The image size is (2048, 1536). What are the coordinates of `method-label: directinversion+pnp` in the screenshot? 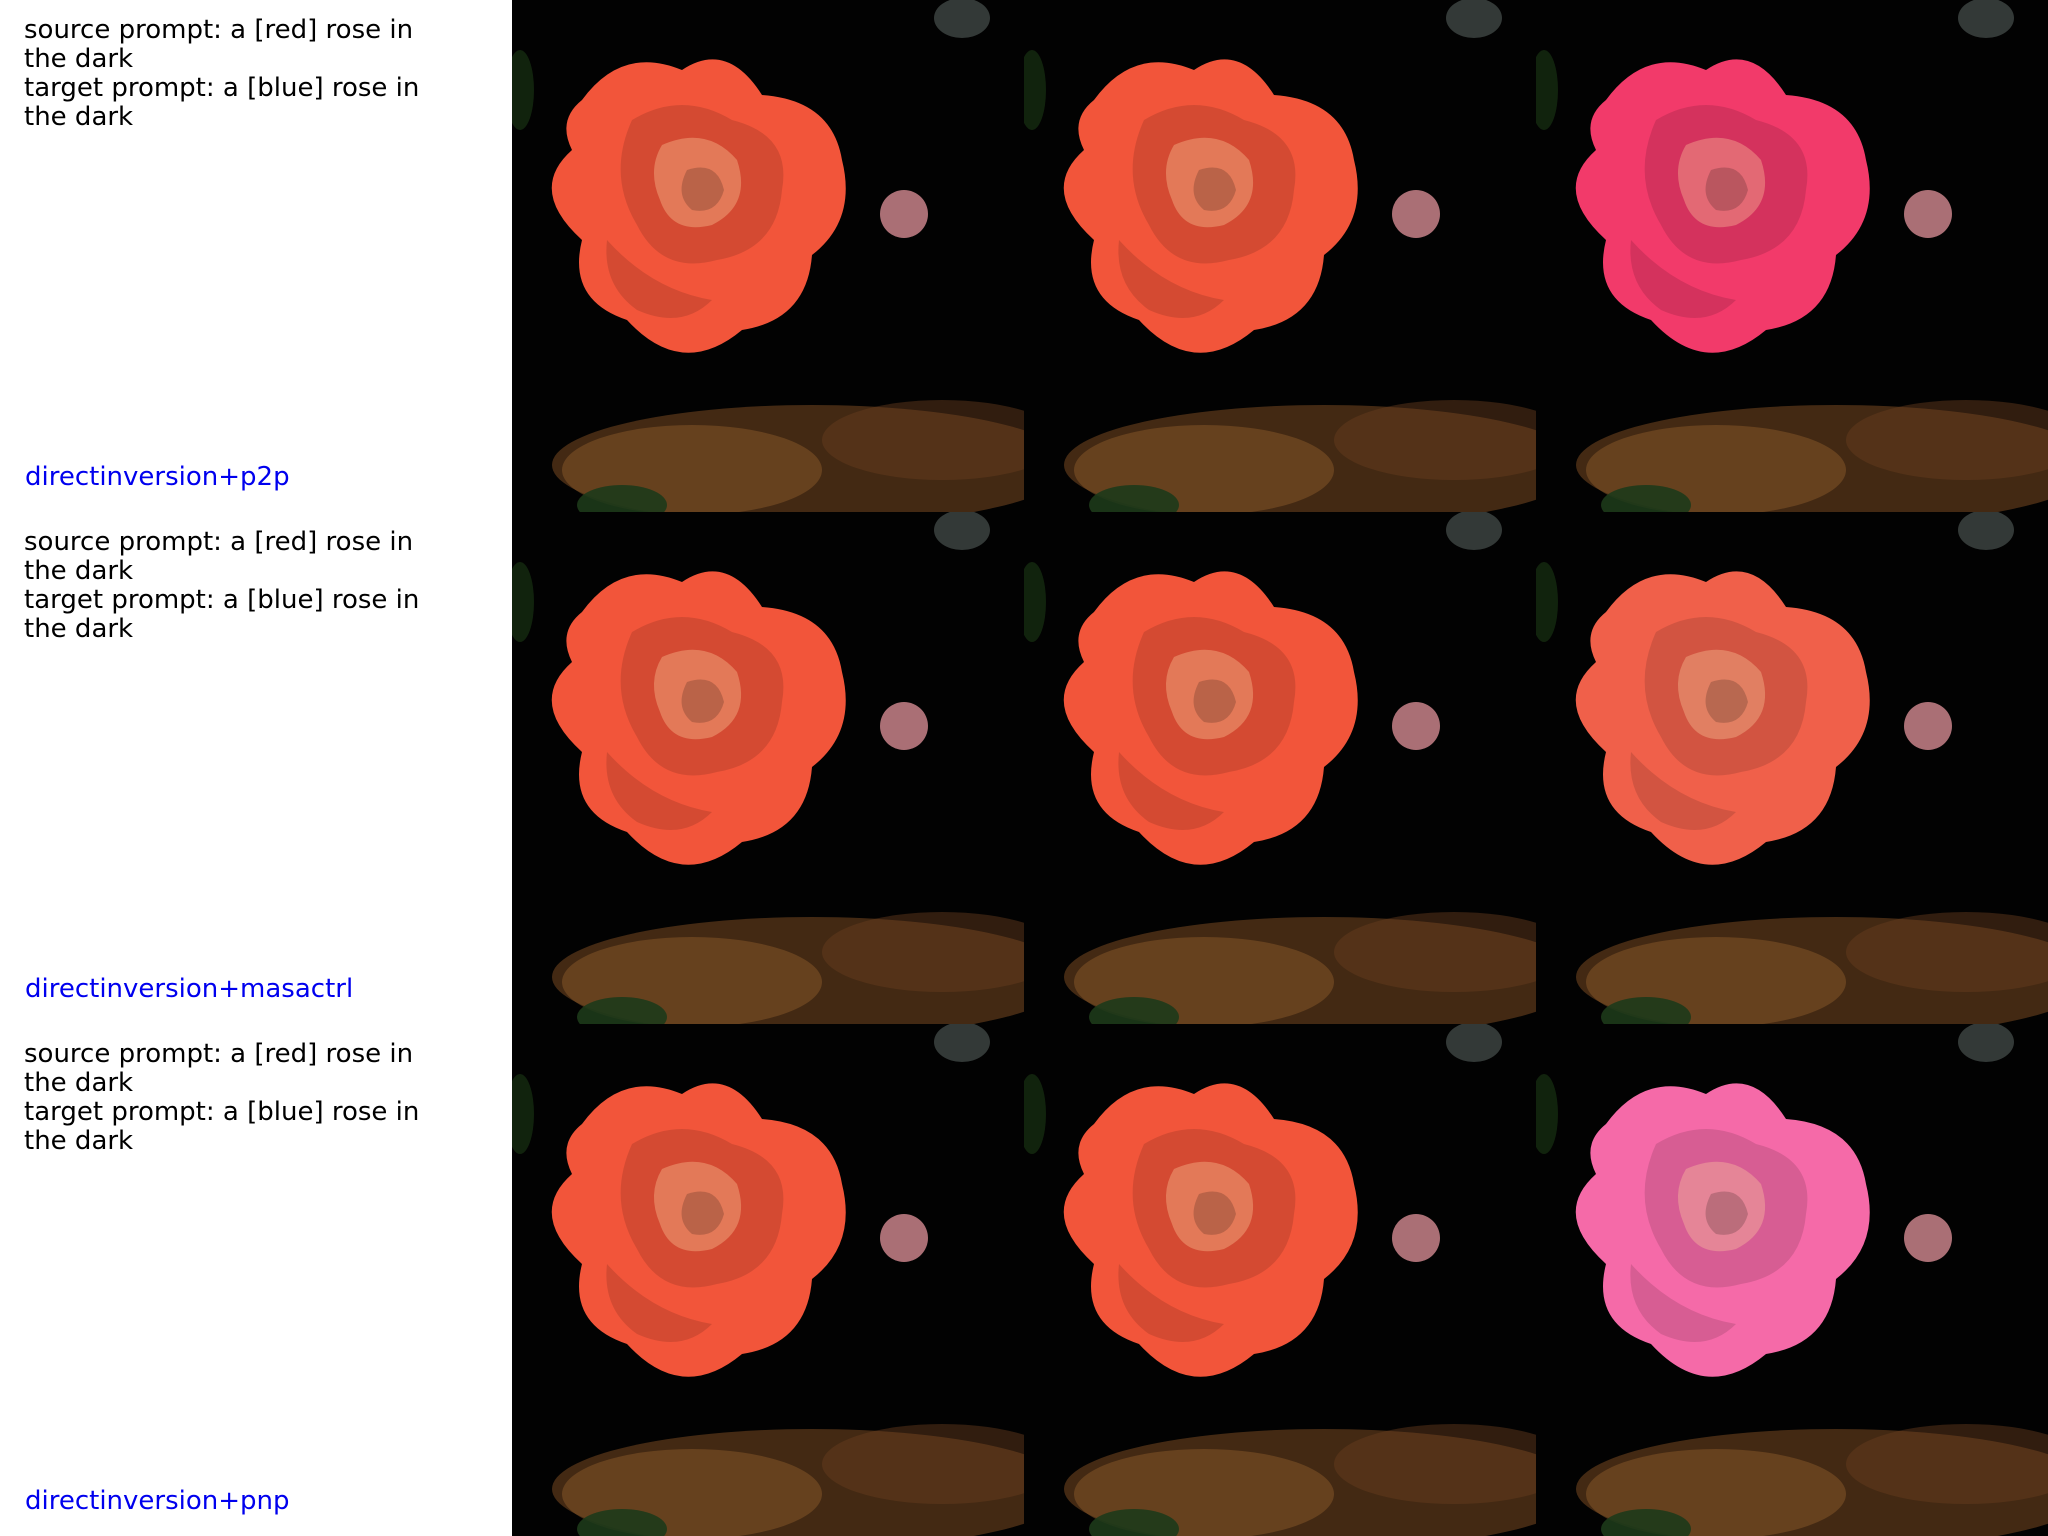 It's located at (157, 1501).